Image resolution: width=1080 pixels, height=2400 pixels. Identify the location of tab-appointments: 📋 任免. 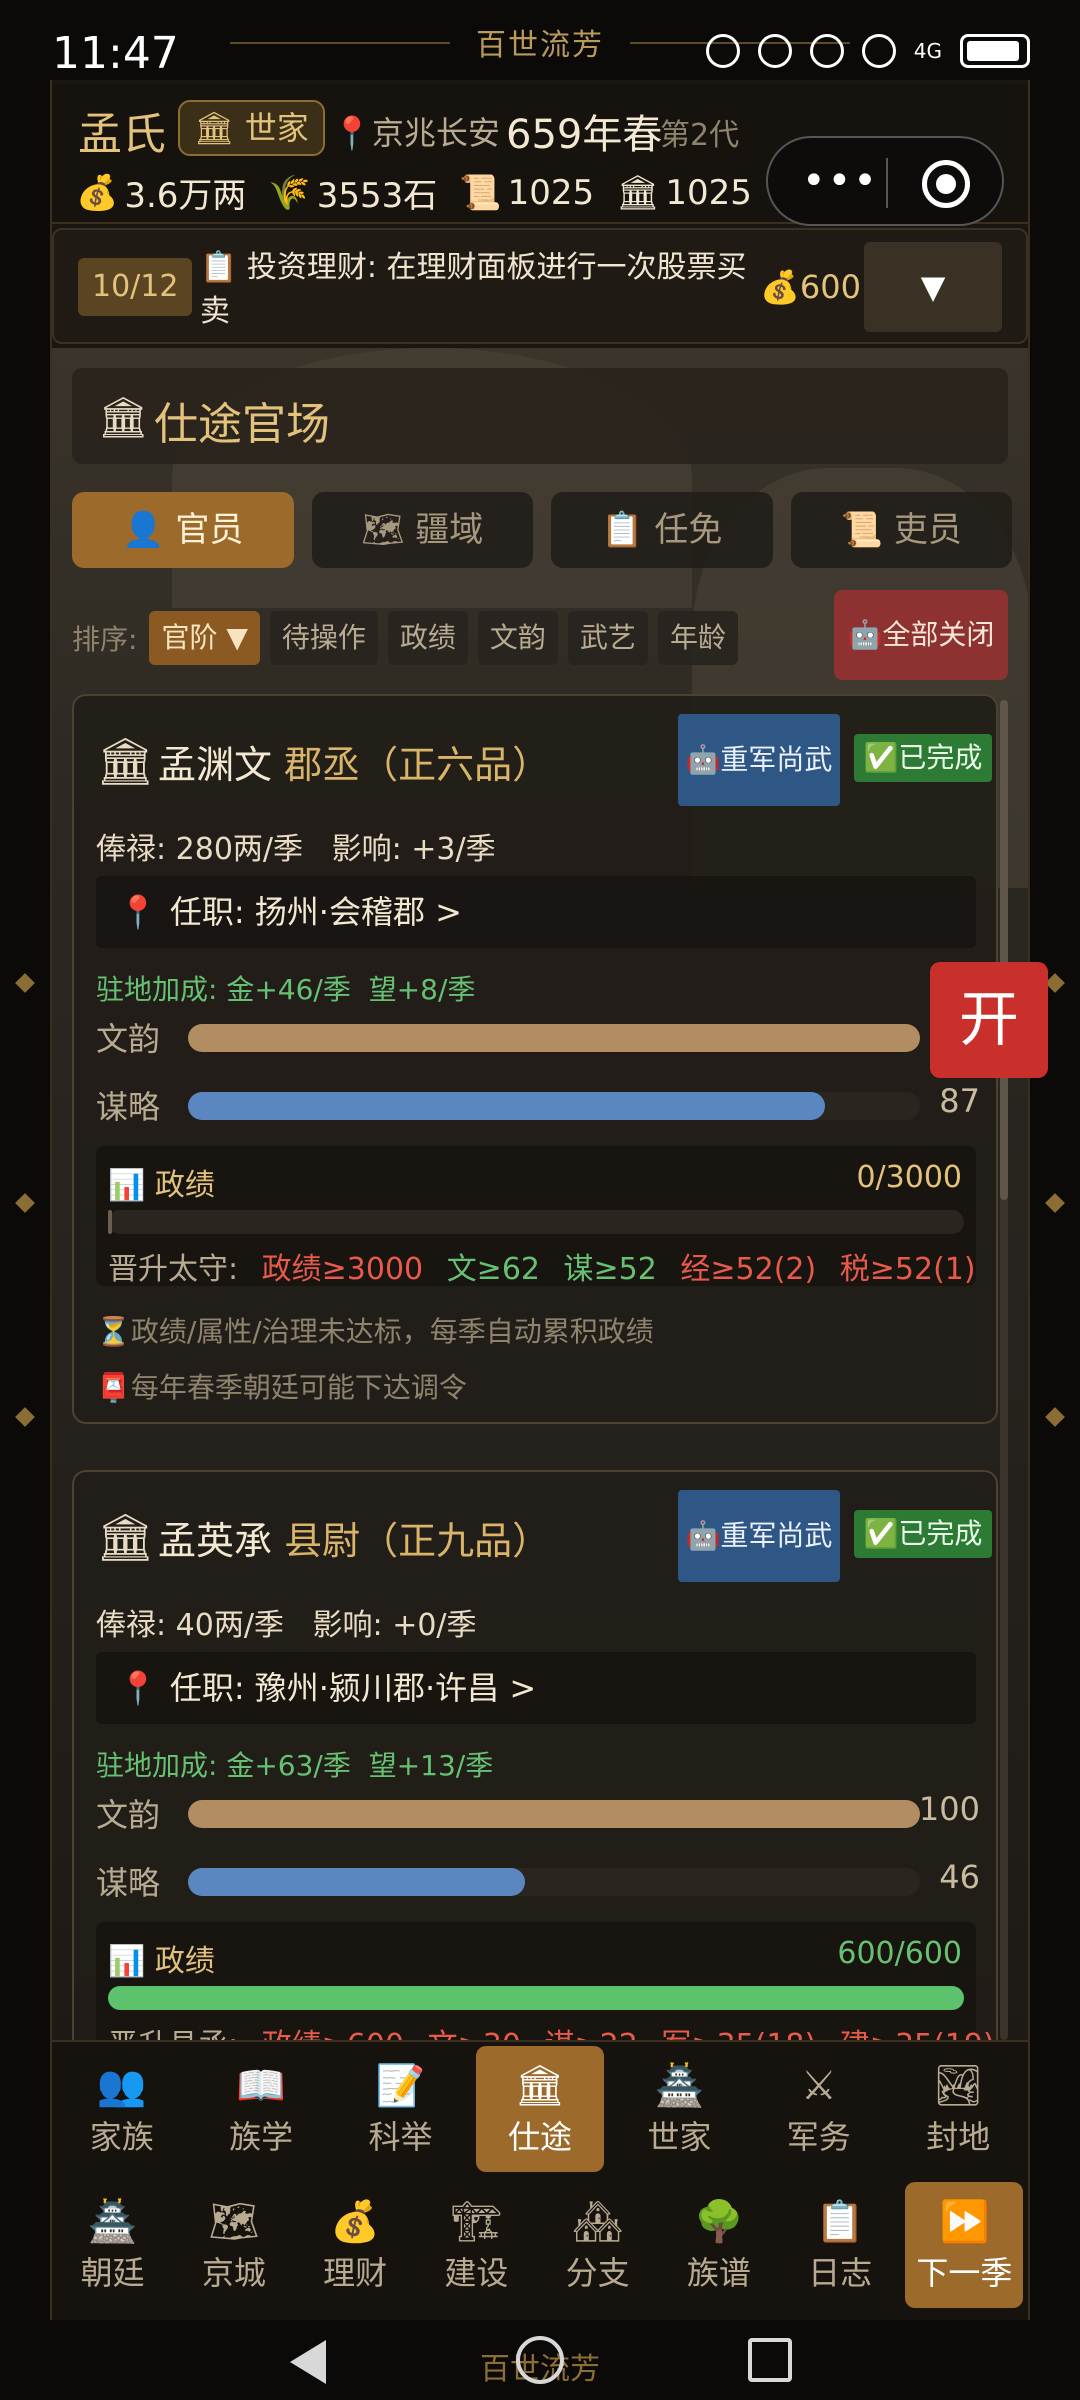
(662, 530).